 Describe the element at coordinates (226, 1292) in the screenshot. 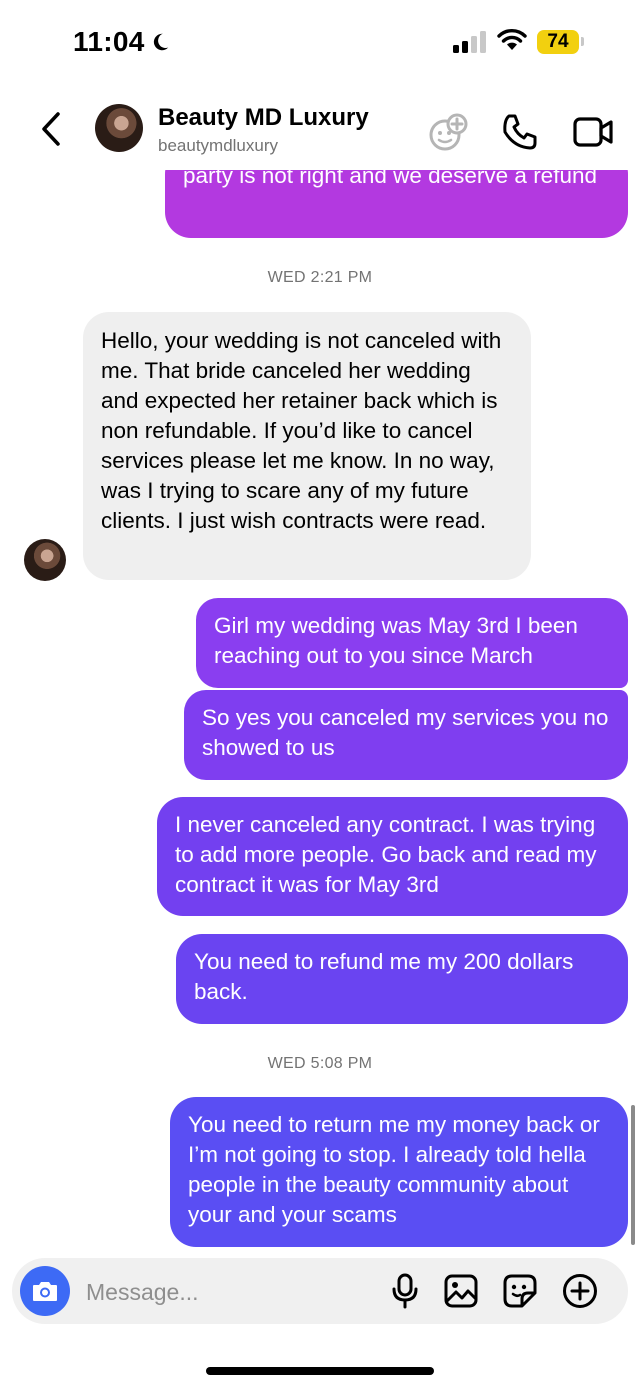

I see `message-input` at that location.